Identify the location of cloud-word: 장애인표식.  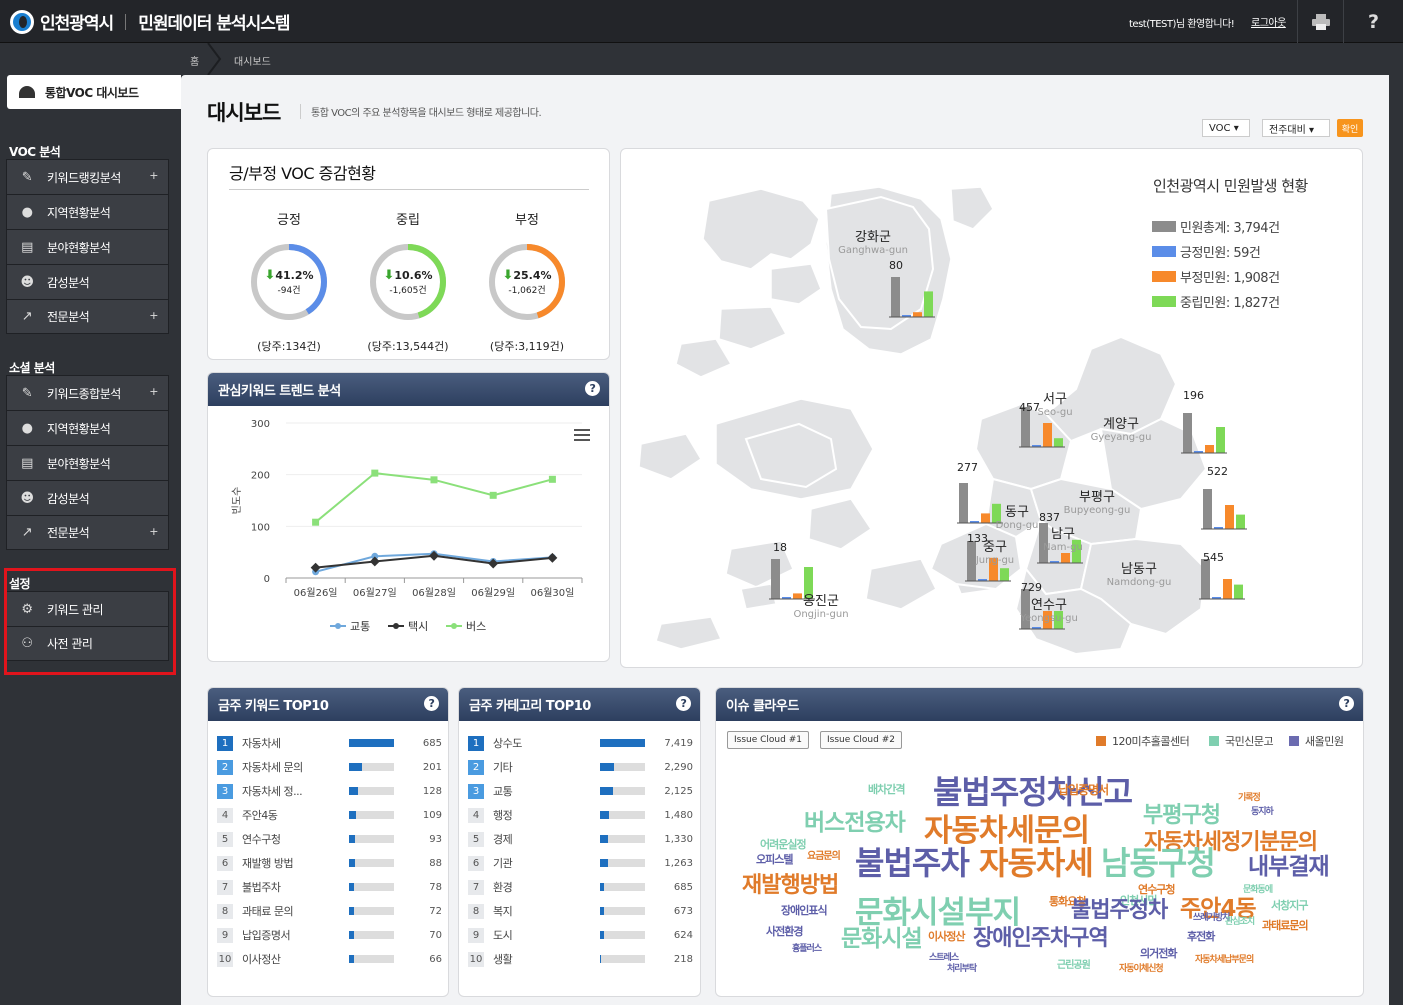
(804, 910).